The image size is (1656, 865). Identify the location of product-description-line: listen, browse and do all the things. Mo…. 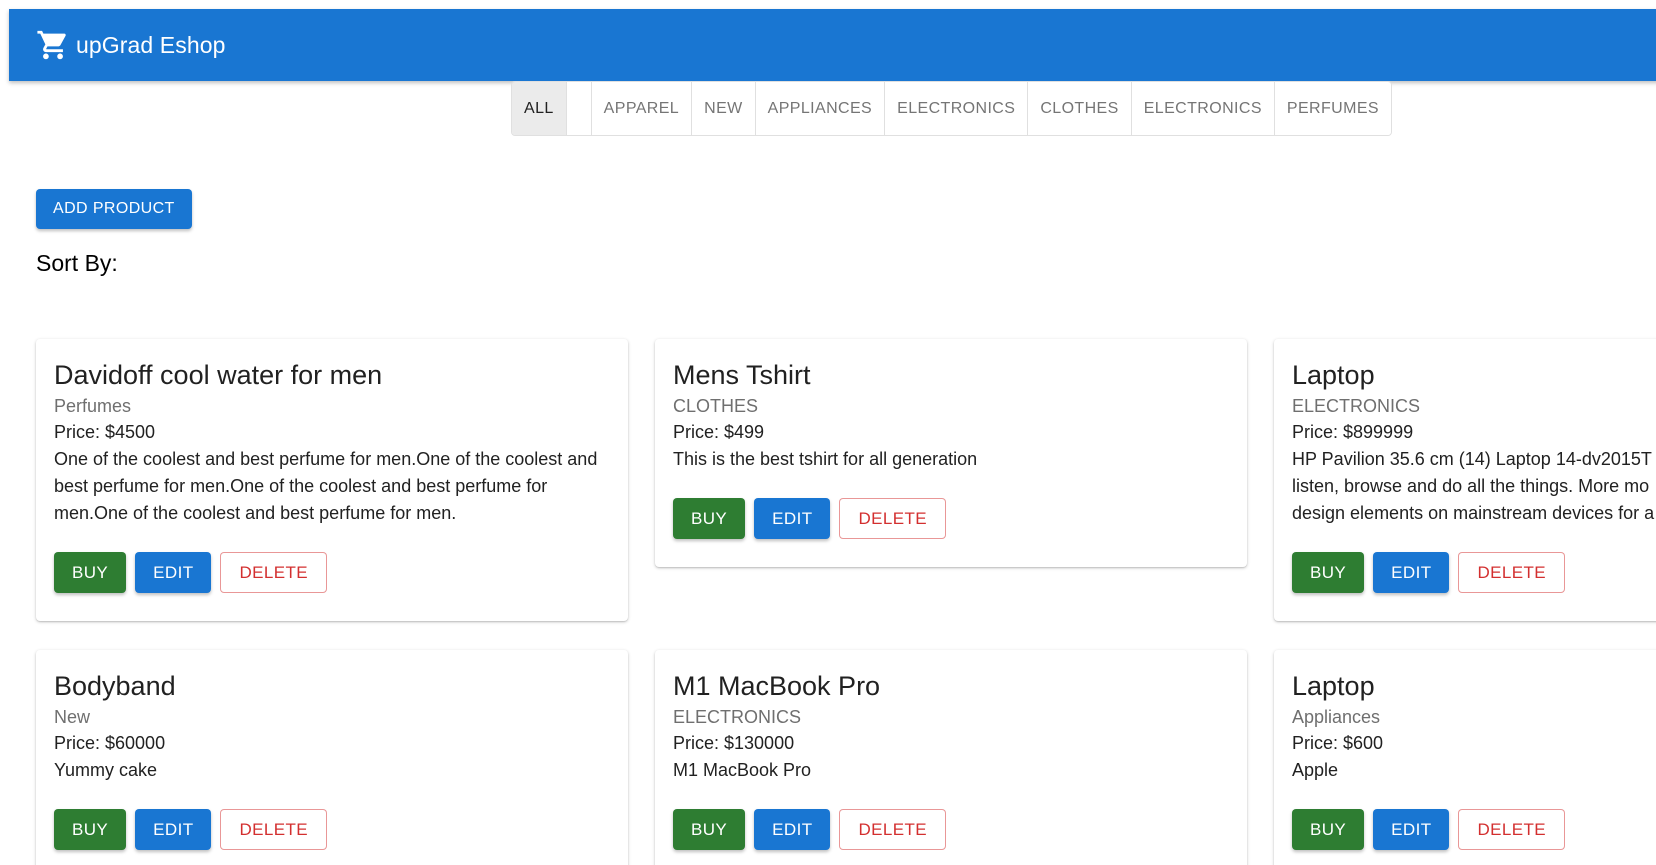
(1471, 486).